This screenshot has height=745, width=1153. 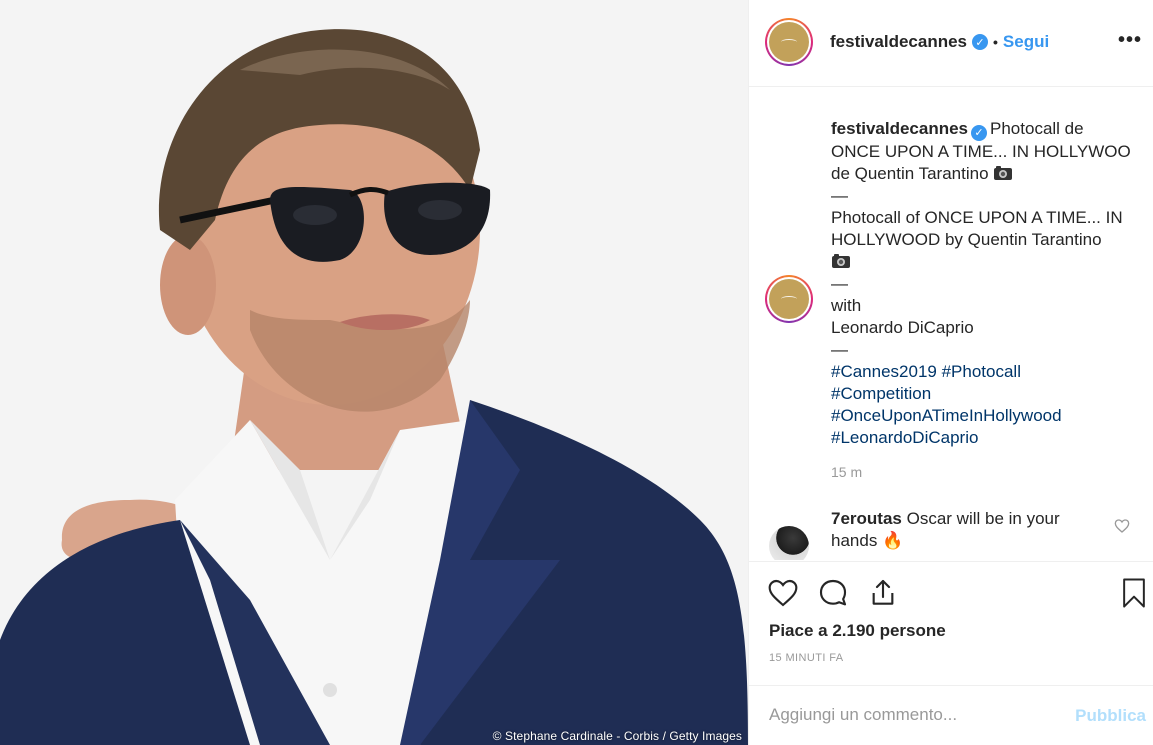 What do you see at coordinates (981, 372) in the screenshot?
I see `hashtag-link: #Cannes2019 #Photocall` at bounding box center [981, 372].